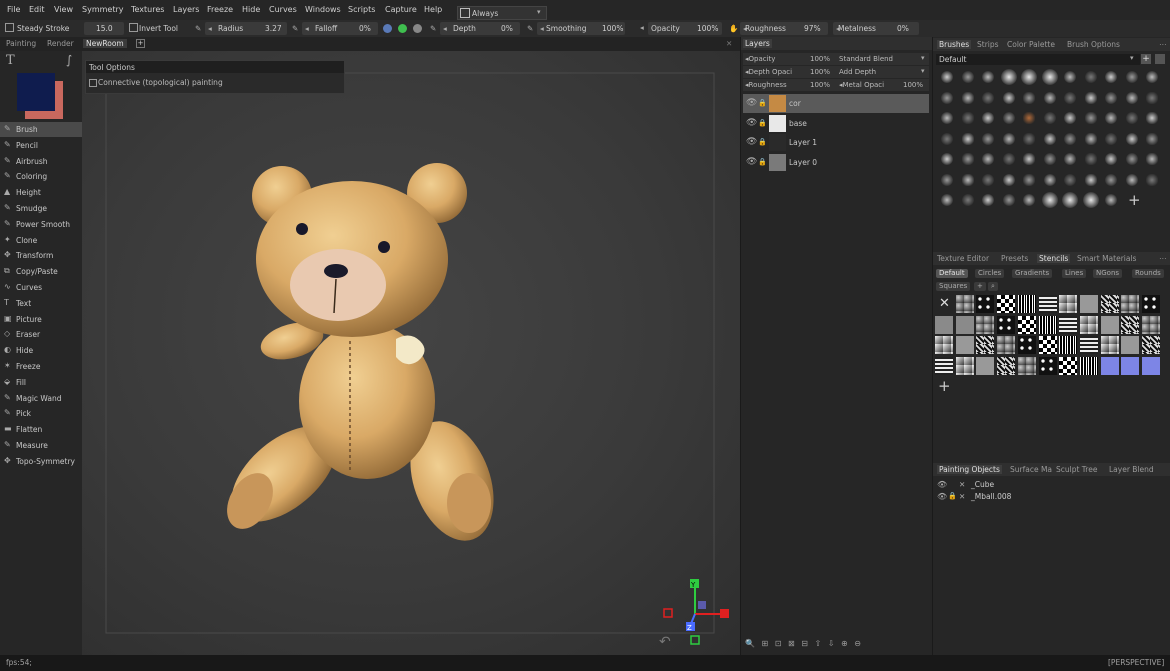 This screenshot has width=1170, height=671. What do you see at coordinates (1131, 469) in the screenshot?
I see `tab-layer-blend: Layer Blend` at bounding box center [1131, 469].